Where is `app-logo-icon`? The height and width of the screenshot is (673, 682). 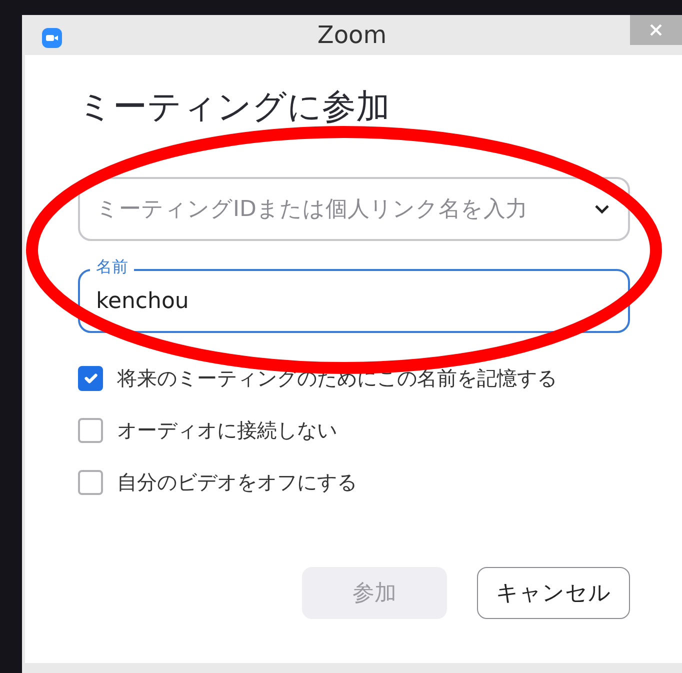 app-logo-icon is located at coordinates (52, 35).